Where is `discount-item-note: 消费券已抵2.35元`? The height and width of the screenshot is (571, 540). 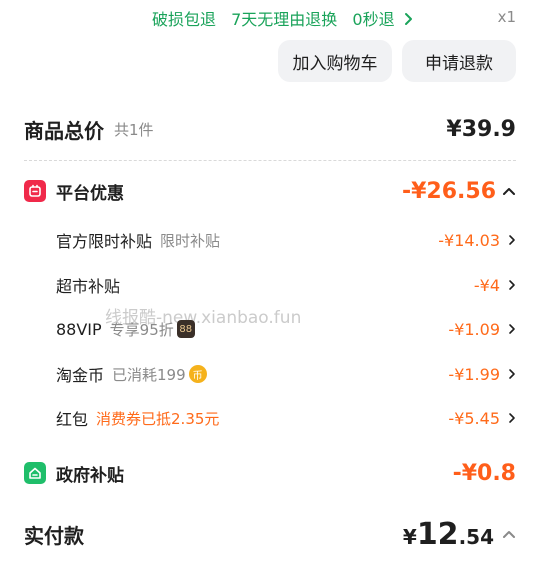 discount-item-note: 消费券已抵2.35元 is located at coordinates (158, 418).